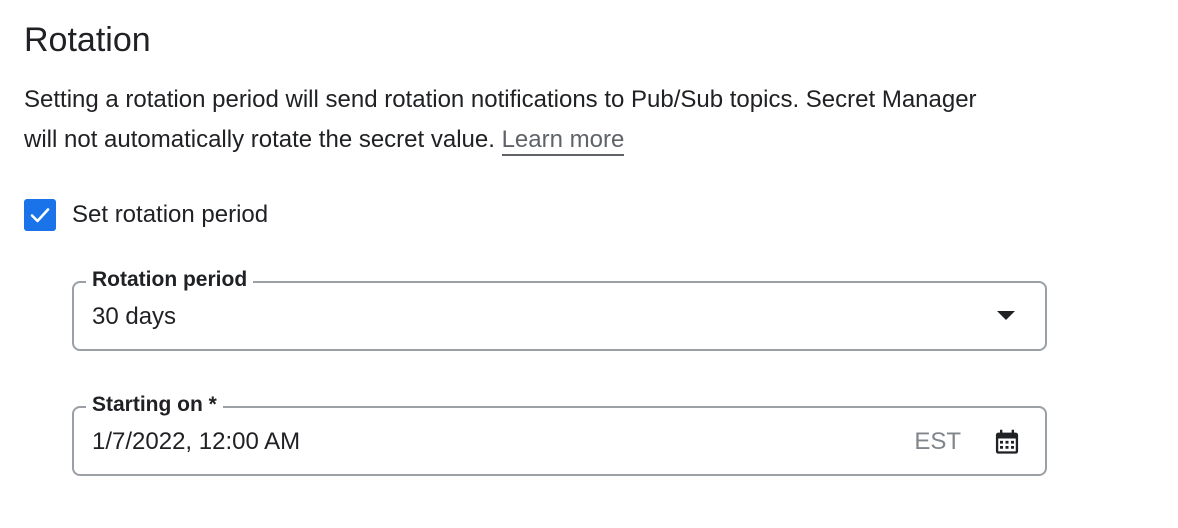 This screenshot has width=1178, height=528. I want to click on calendar-icon, so click(1007, 442).